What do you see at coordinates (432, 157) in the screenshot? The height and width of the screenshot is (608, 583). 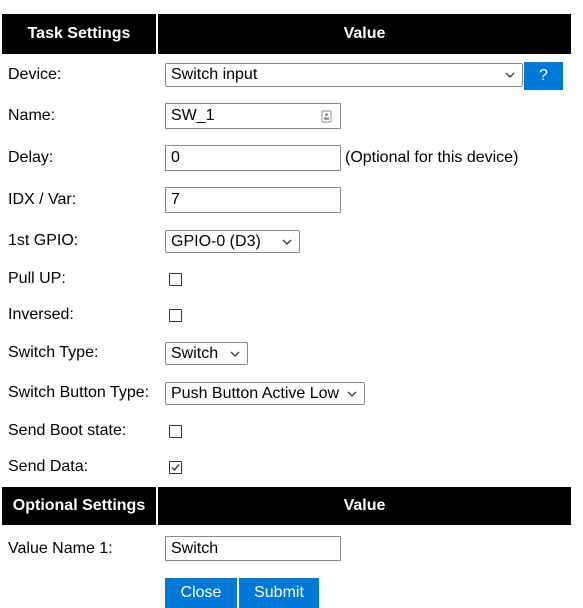 I see `delay-note: (Optional for this device)` at bounding box center [432, 157].